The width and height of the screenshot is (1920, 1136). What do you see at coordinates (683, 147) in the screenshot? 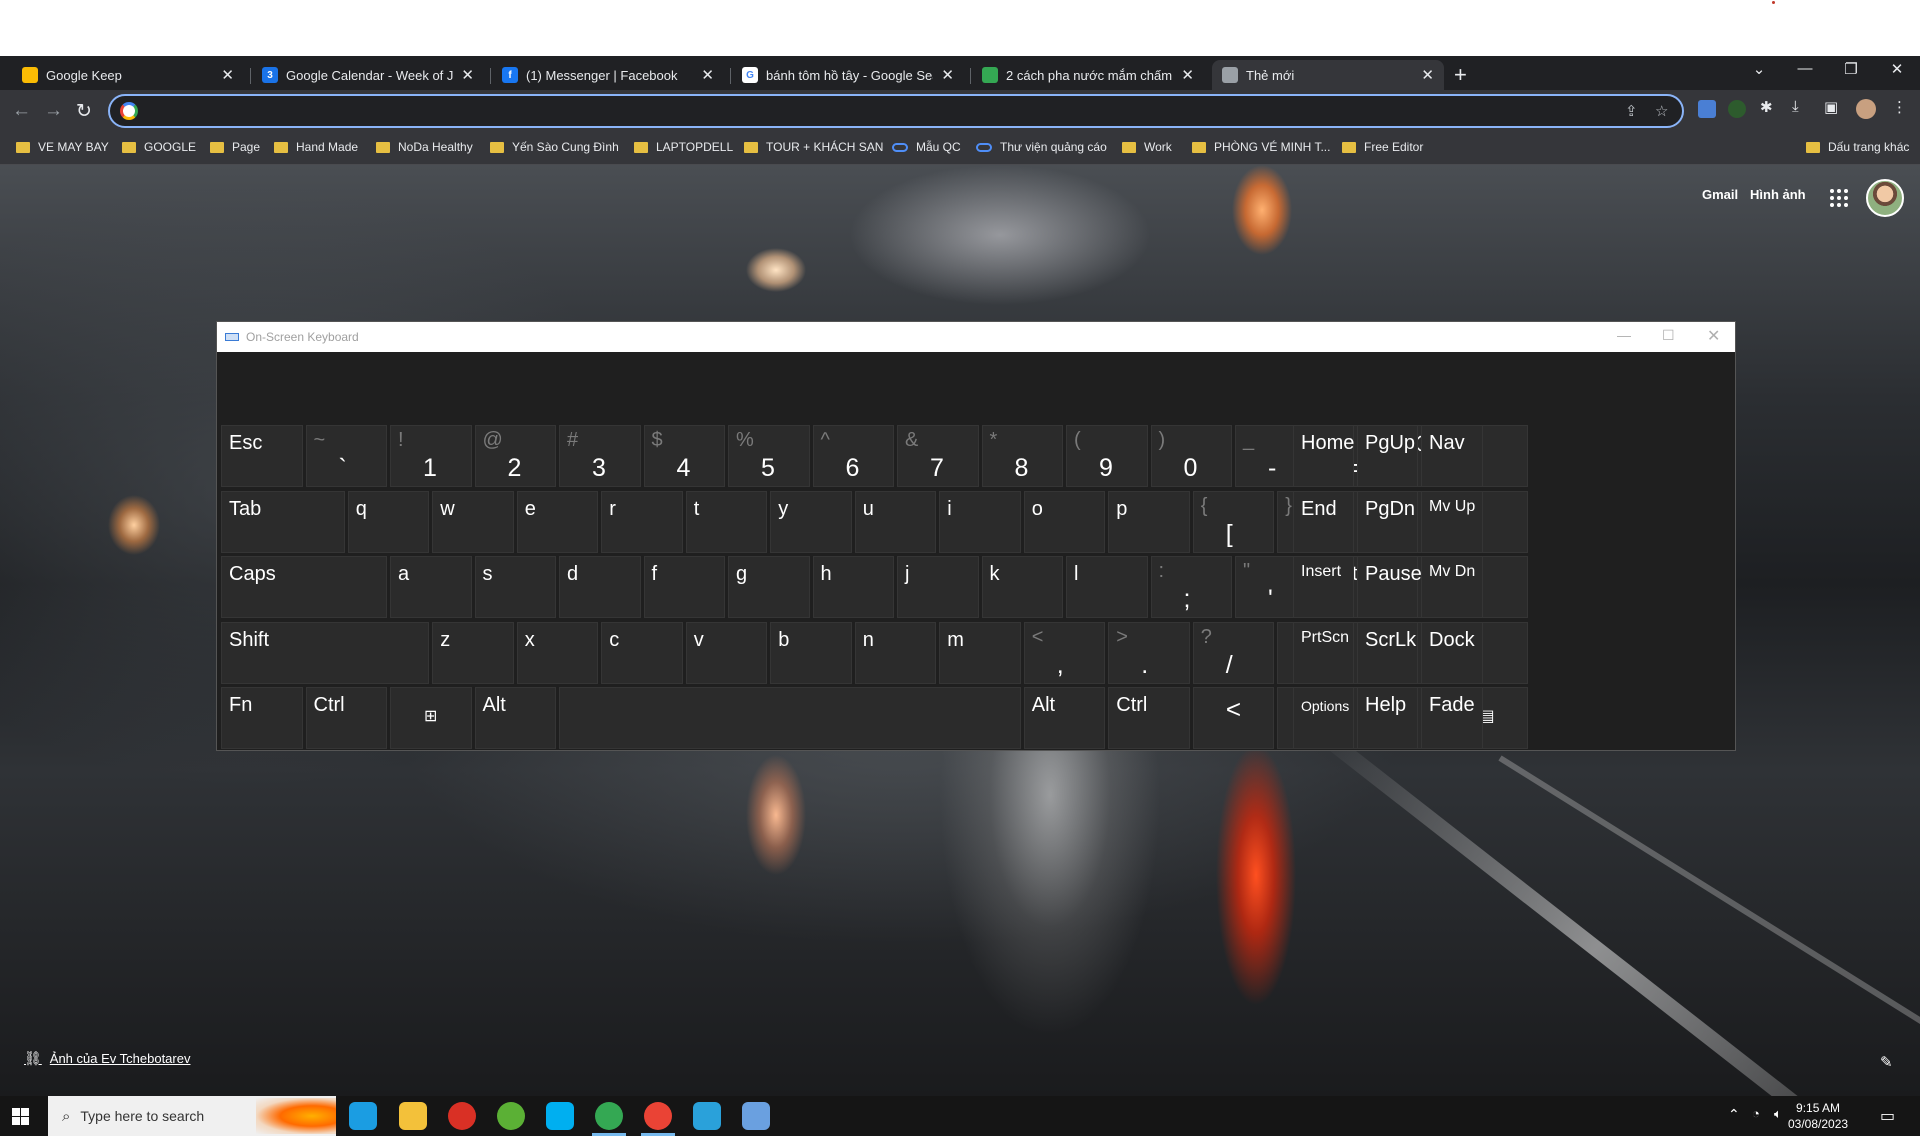
I see `bookmark-item: LAPTOPDELL` at bounding box center [683, 147].